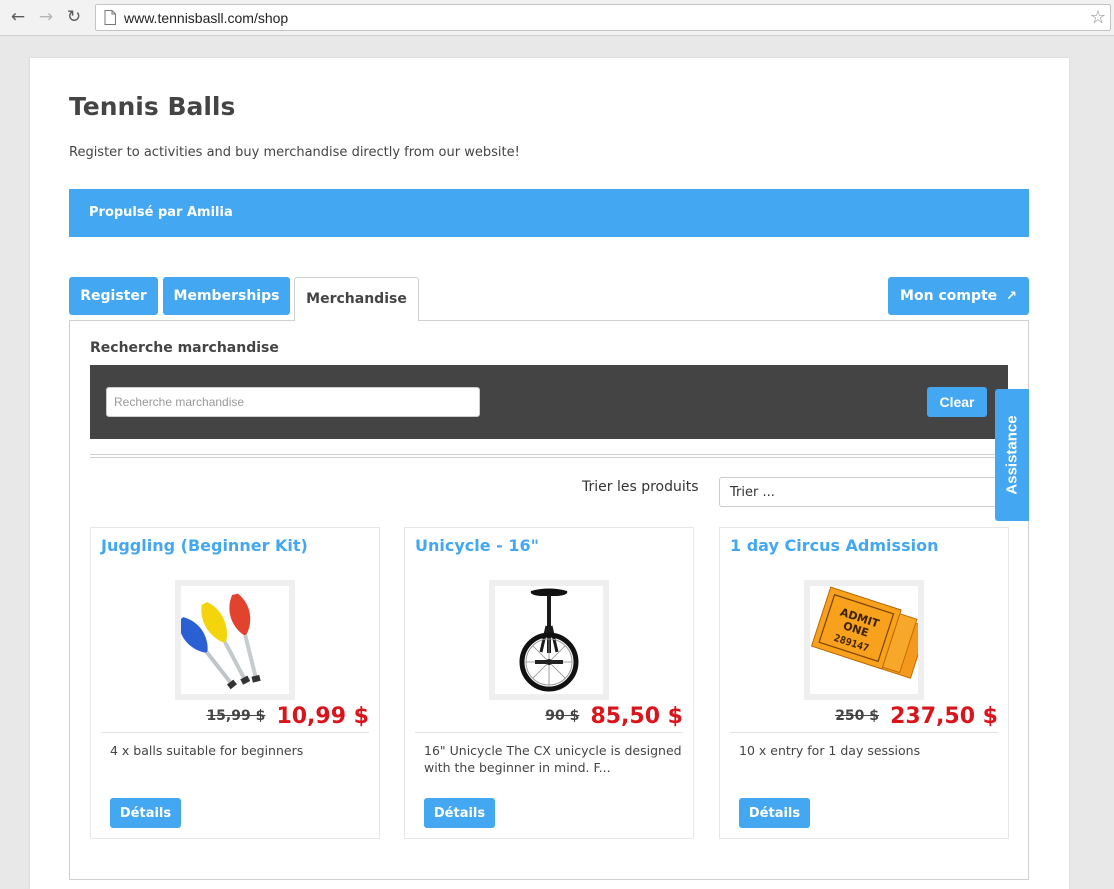  I want to click on unicycle-icon, so click(549, 640).